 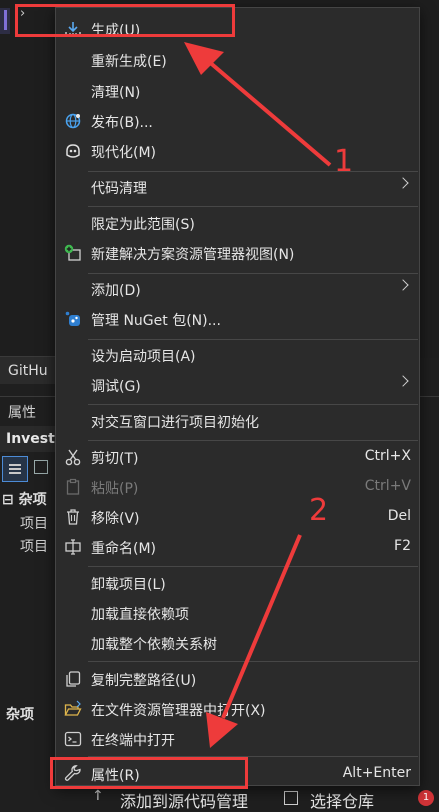 What do you see at coordinates (261, 626) in the screenshot?
I see `arrow-to-properties` at bounding box center [261, 626].